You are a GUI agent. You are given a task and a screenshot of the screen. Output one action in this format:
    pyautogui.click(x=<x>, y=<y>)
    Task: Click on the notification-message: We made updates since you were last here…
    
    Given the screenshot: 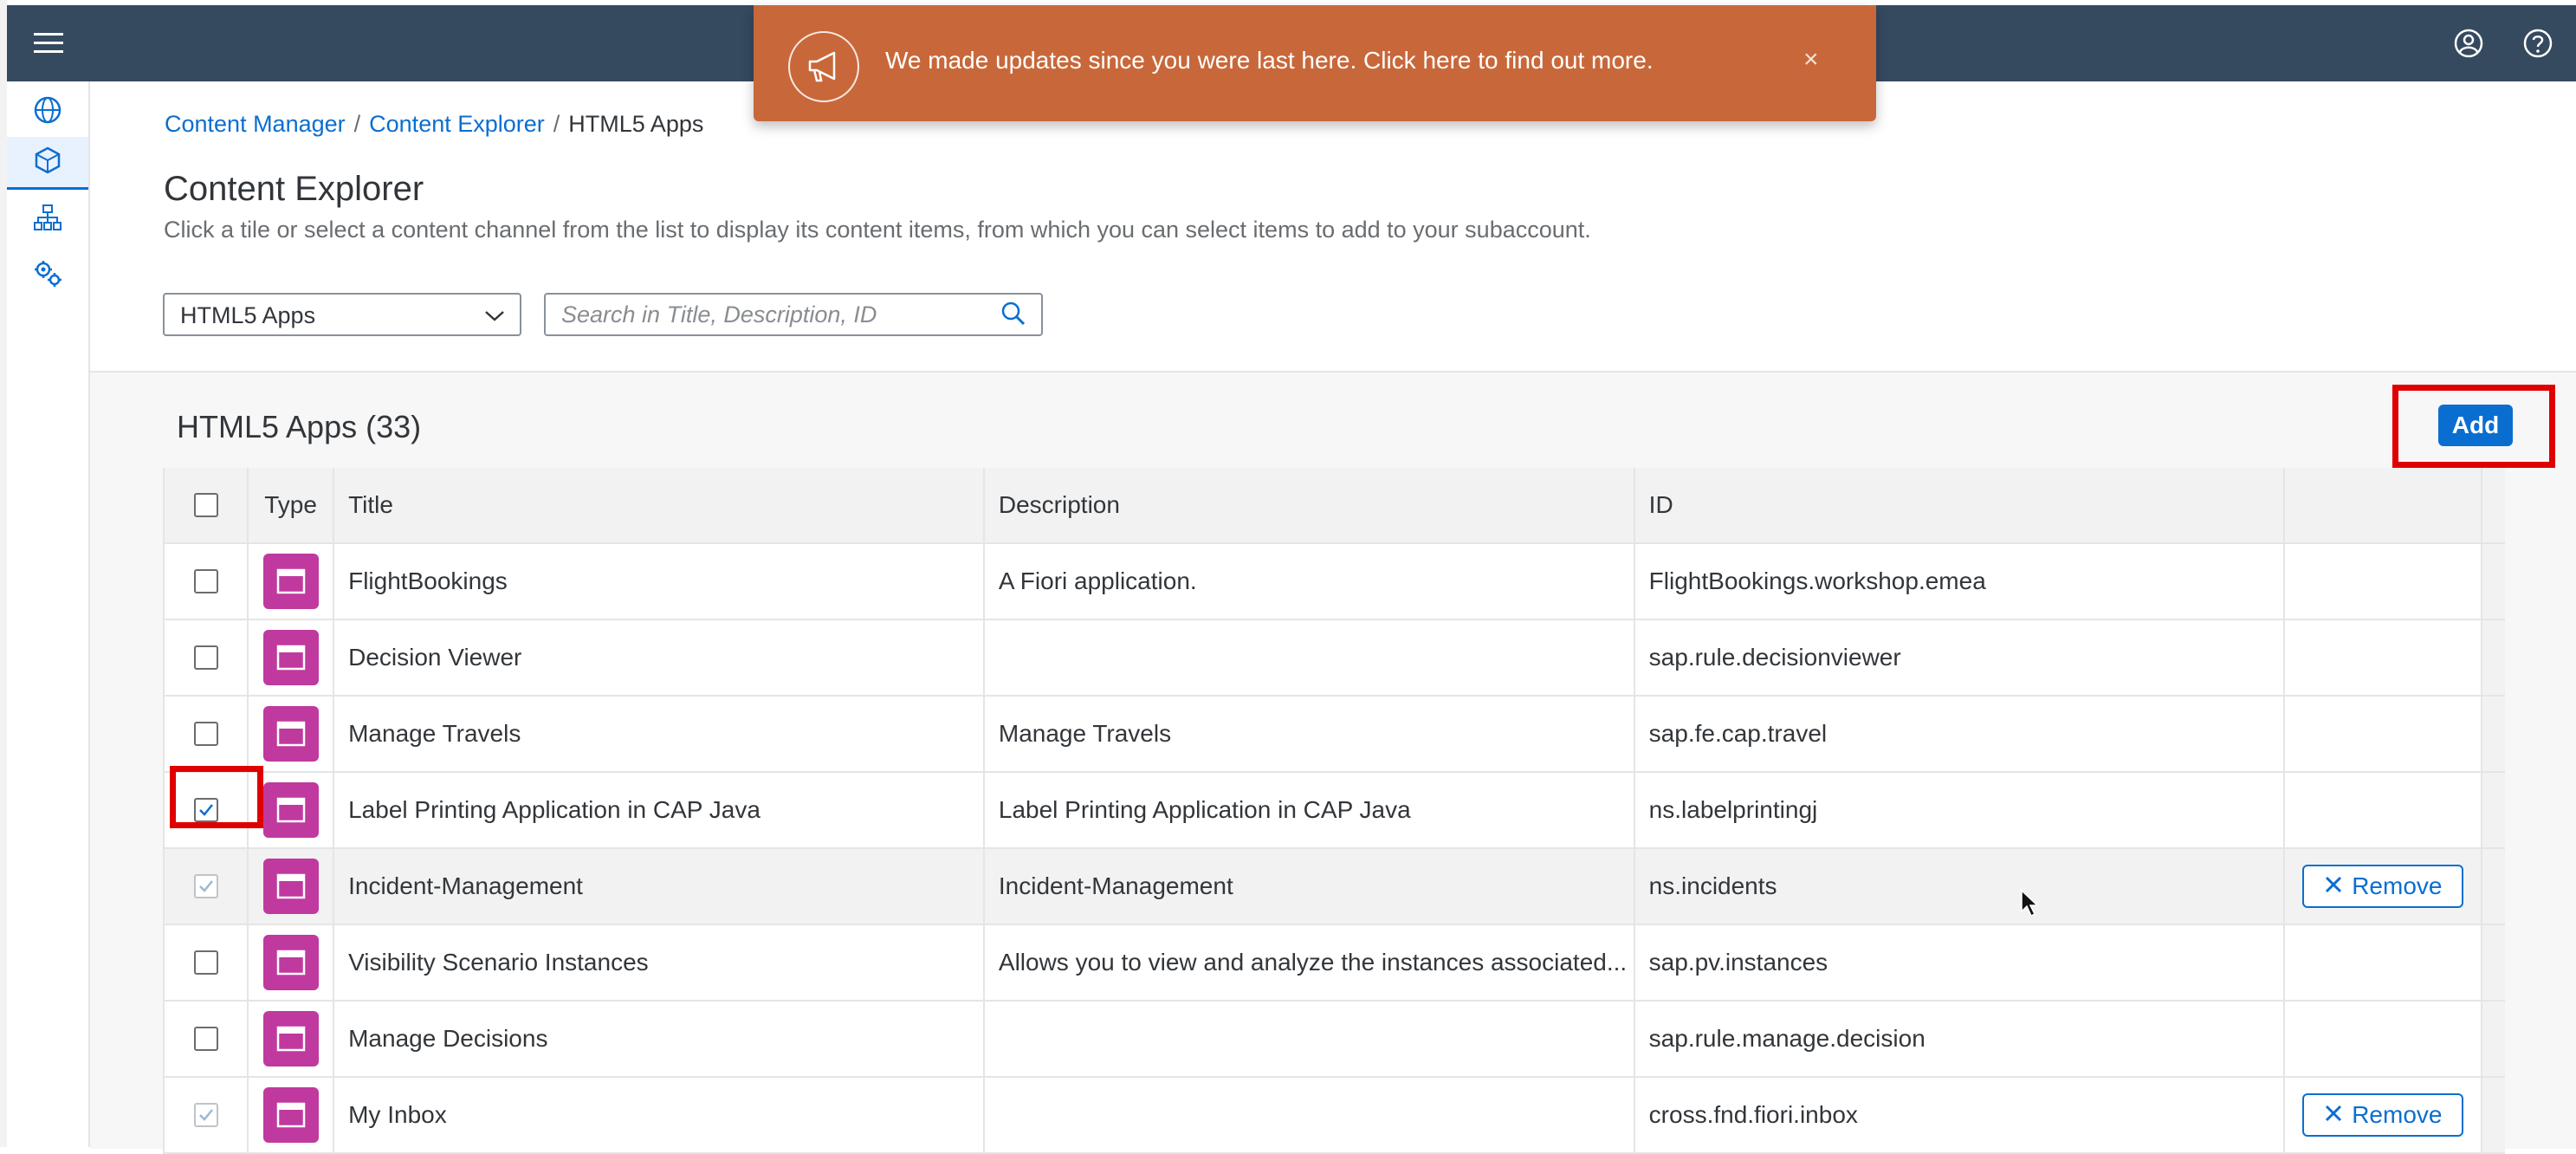 What is the action you would take?
    pyautogui.click(x=1269, y=61)
    